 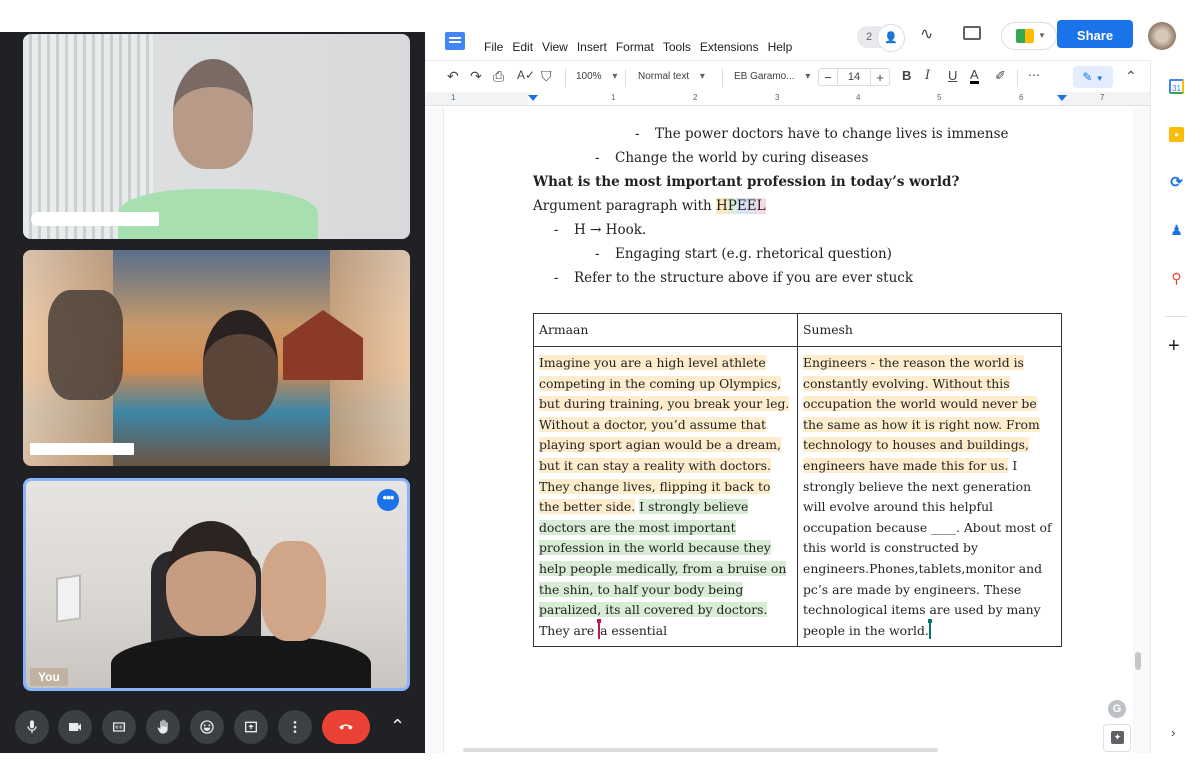 I want to click on emoji-icon, so click(x=207, y=727).